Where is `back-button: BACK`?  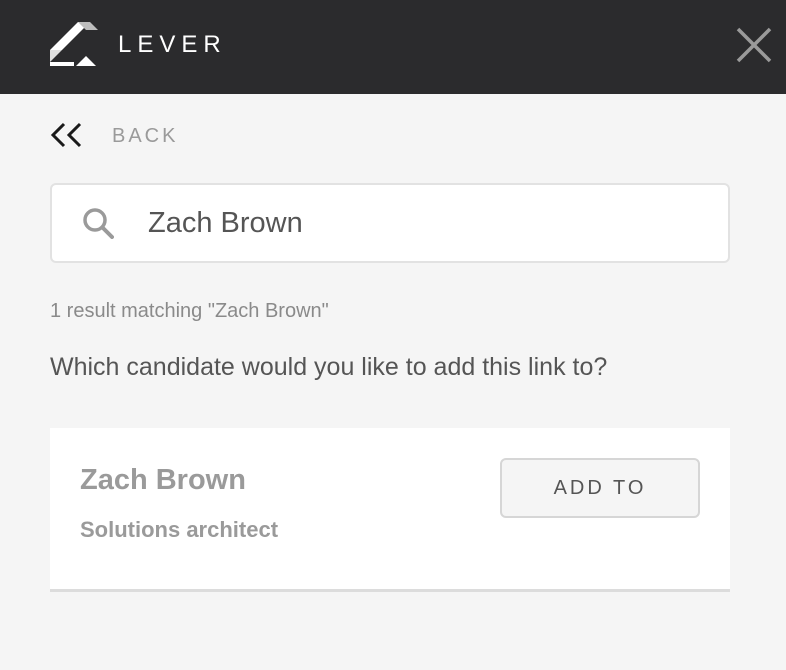 back-button: BACK is located at coordinates (114, 136).